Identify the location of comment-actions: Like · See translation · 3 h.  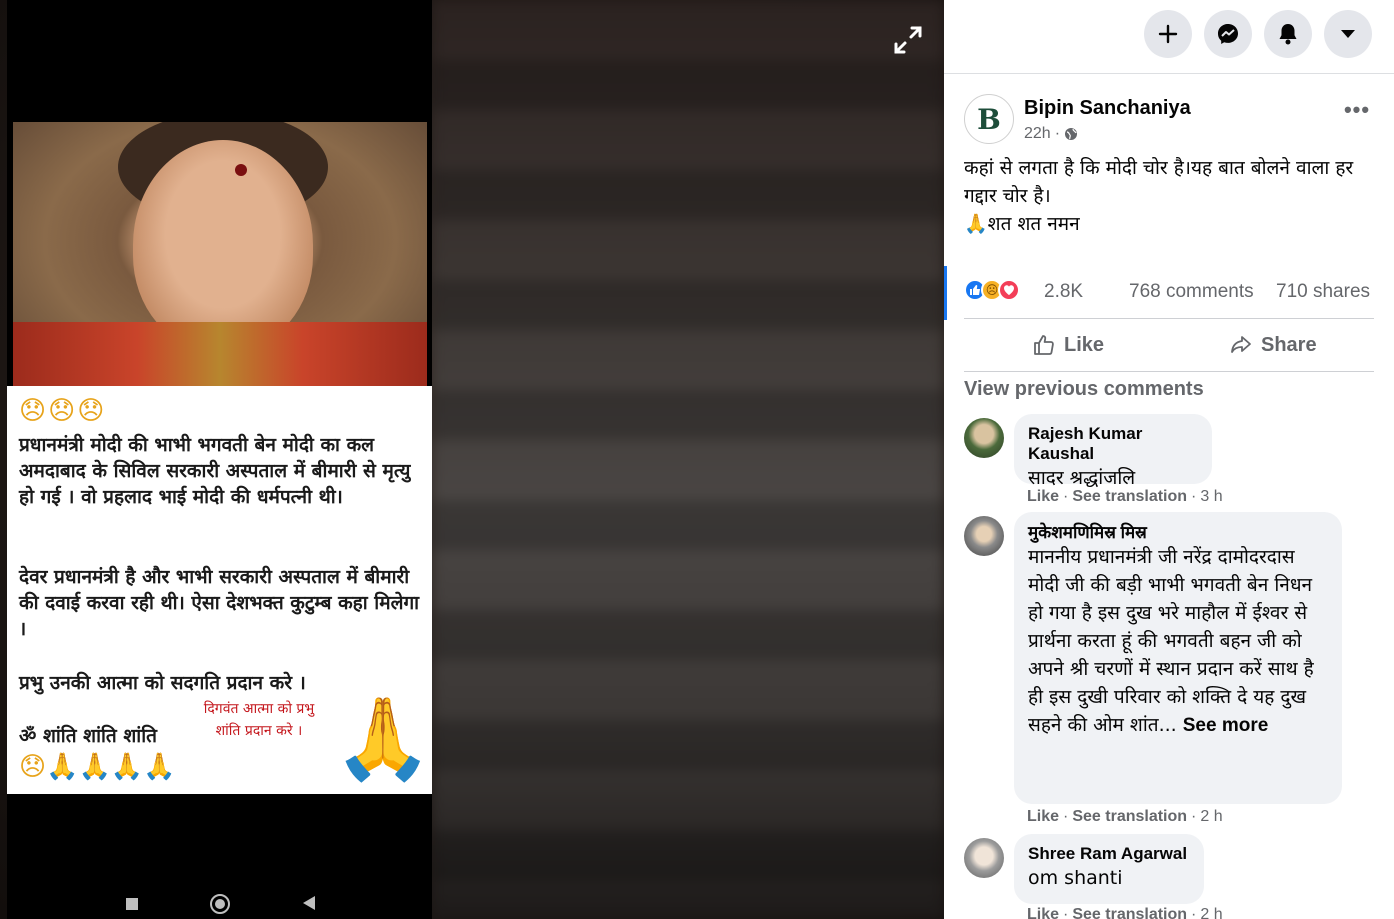
(1125, 497).